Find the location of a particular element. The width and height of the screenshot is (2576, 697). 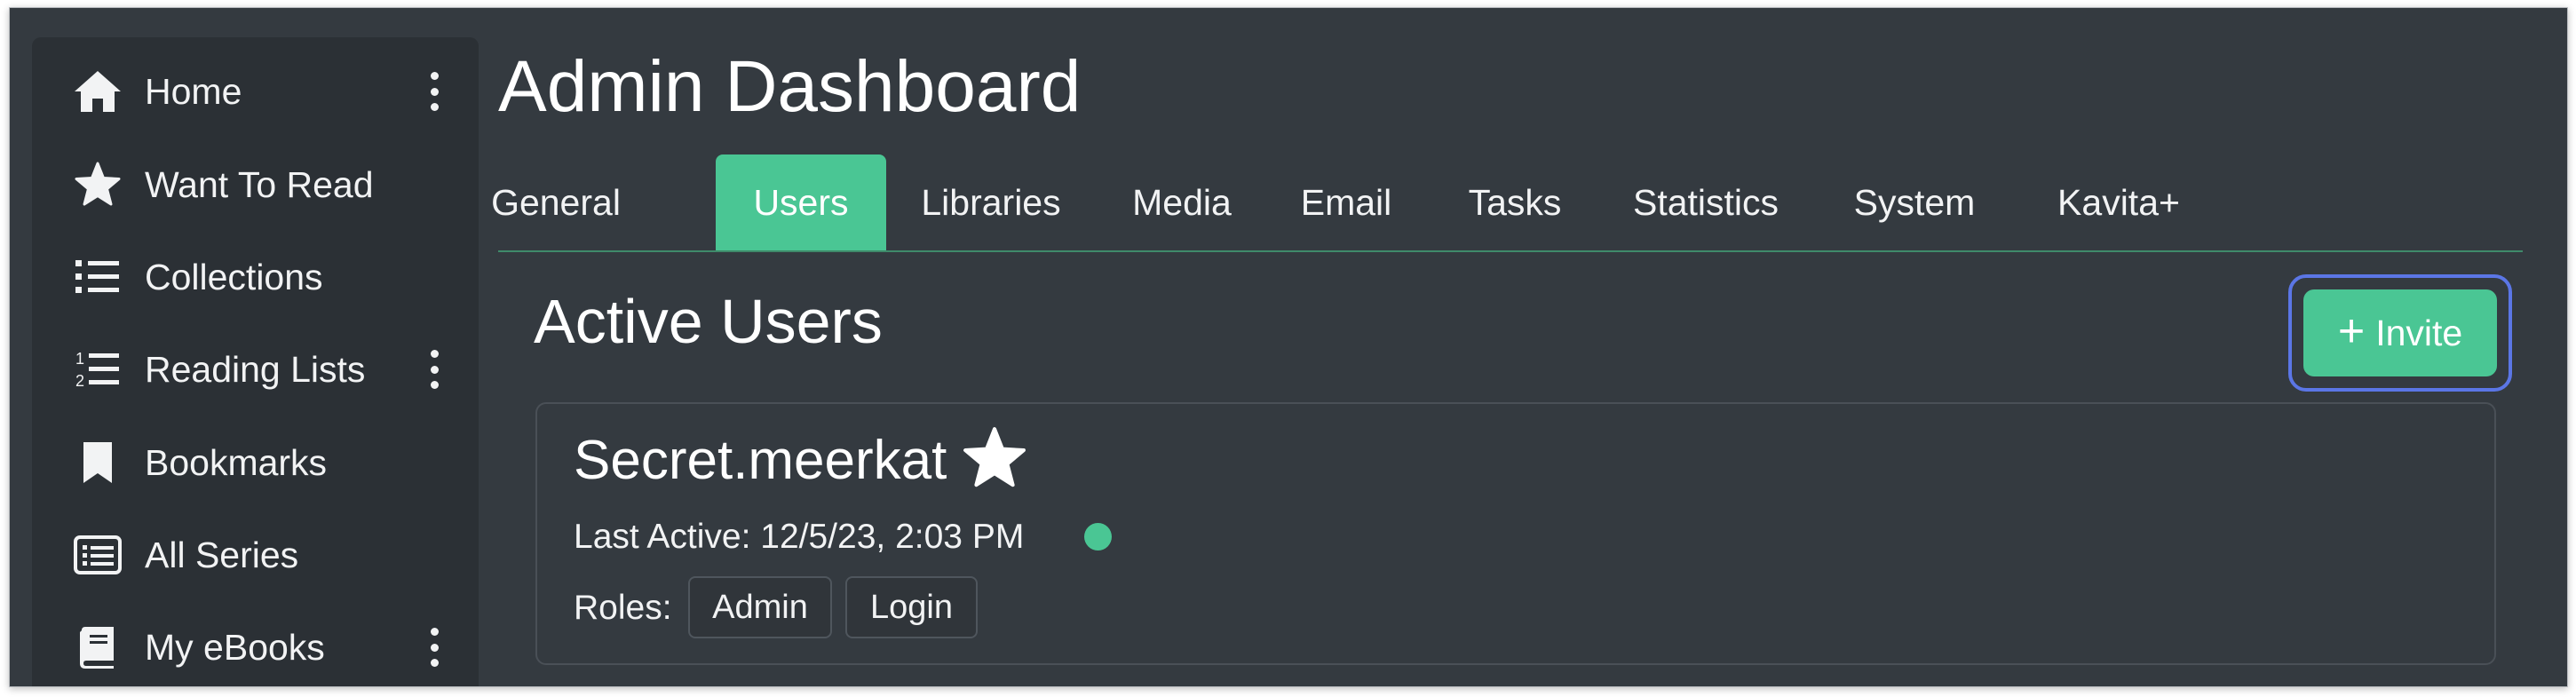

bookmark-icon is located at coordinates (98, 462).